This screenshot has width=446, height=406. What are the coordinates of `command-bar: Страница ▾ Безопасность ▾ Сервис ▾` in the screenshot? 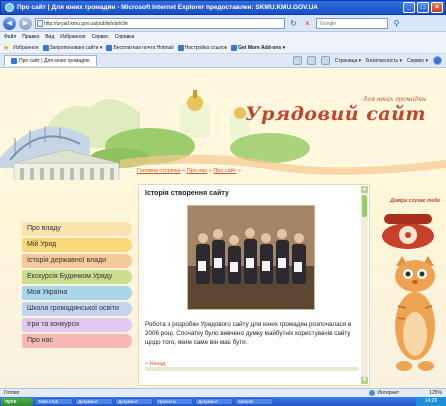 It's located at (367, 60).